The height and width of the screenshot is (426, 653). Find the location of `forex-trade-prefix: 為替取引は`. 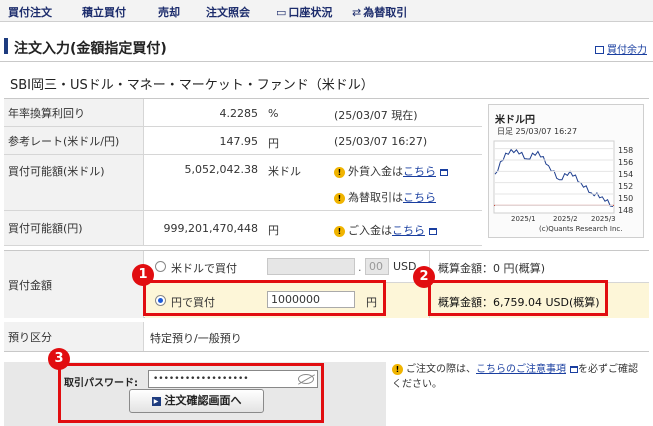

forex-trade-prefix: 為替取引は is located at coordinates (375, 197).